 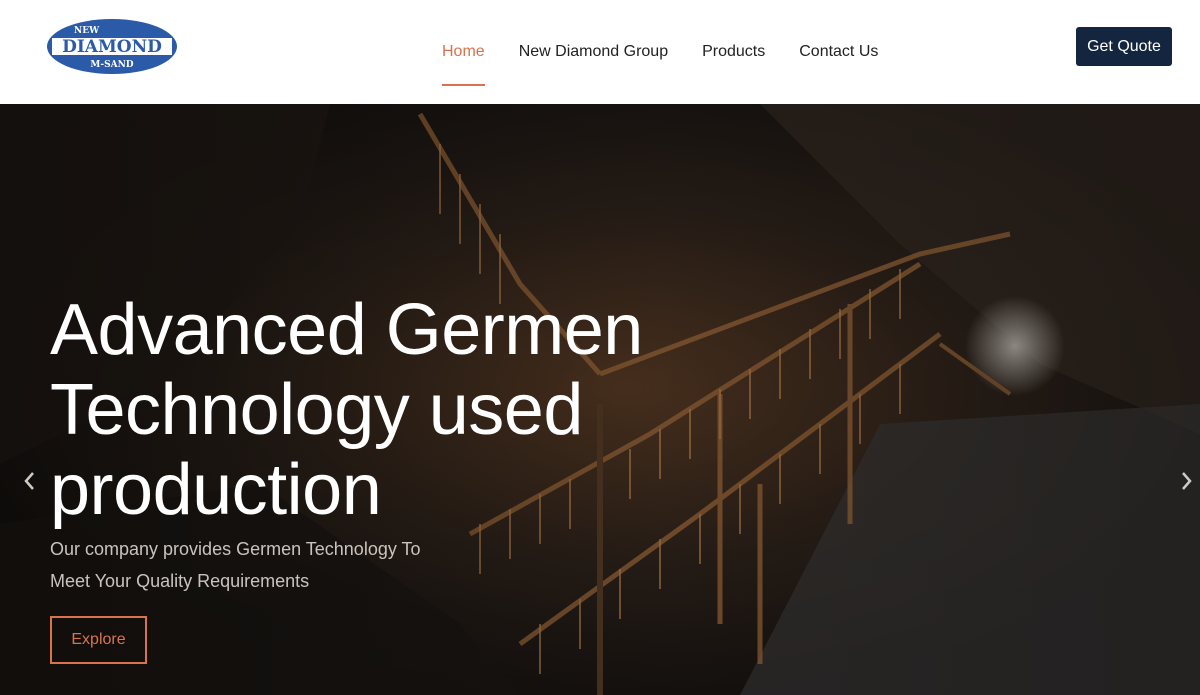 What do you see at coordinates (111, 65) in the screenshot?
I see `logo-bottom-text: M-SAND` at bounding box center [111, 65].